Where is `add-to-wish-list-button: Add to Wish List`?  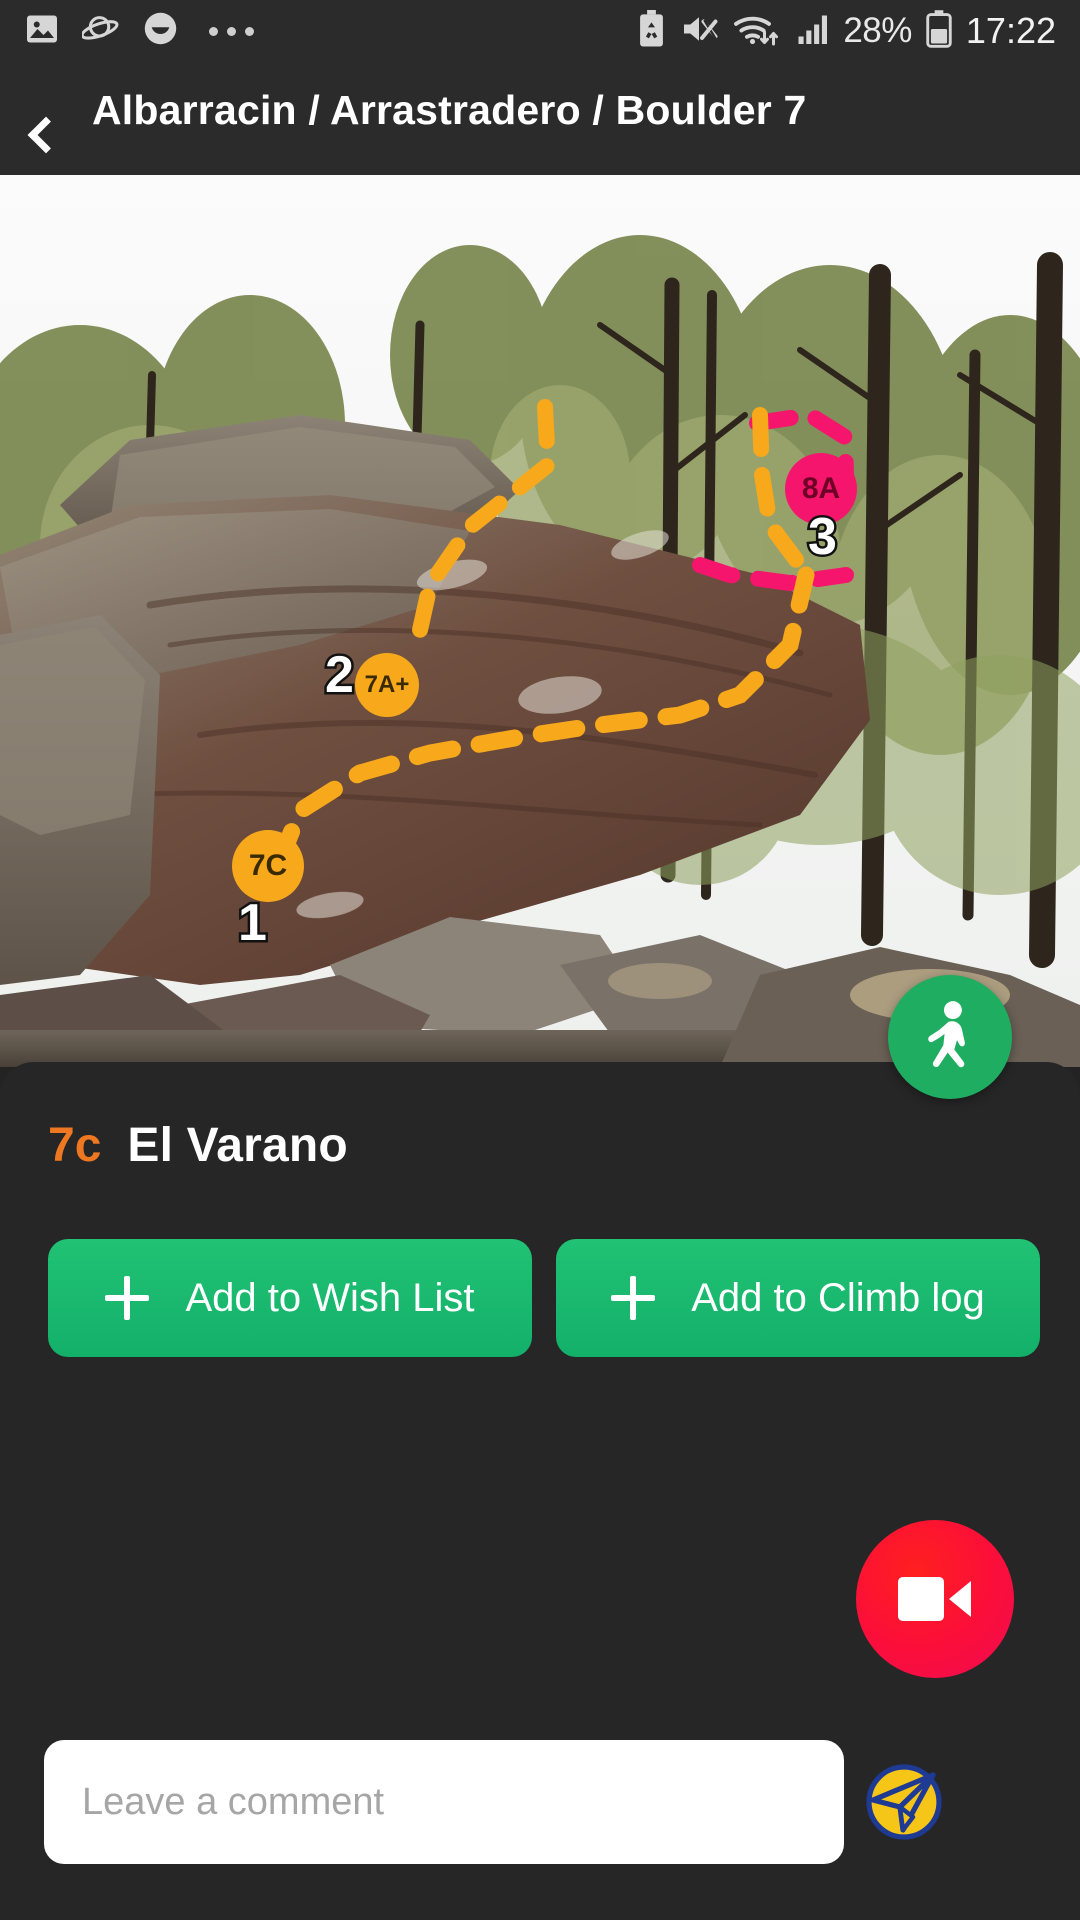
add-to-wish-list-button: Add to Wish List is located at coordinates (290, 1298).